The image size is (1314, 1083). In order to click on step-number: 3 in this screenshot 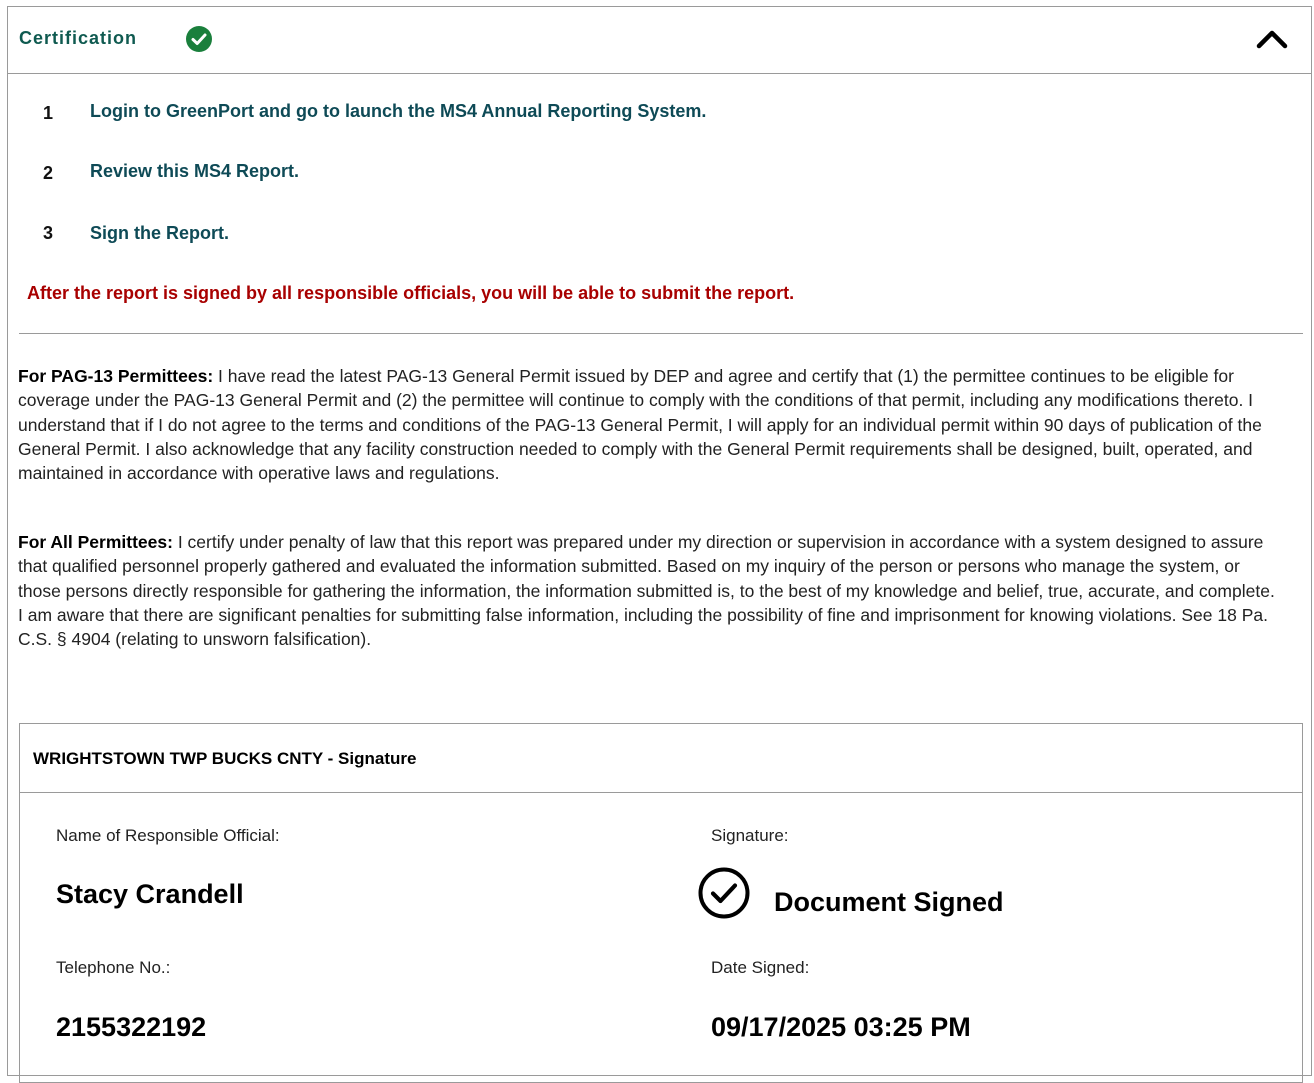, I will do `click(48, 233)`.